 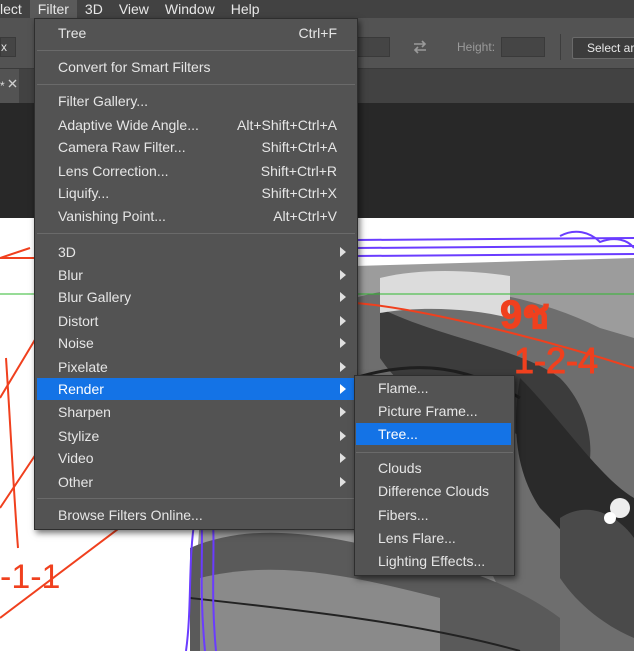 I want to click on menu-item-shortcut: Ctrl+F, so click(x=318, y=33).